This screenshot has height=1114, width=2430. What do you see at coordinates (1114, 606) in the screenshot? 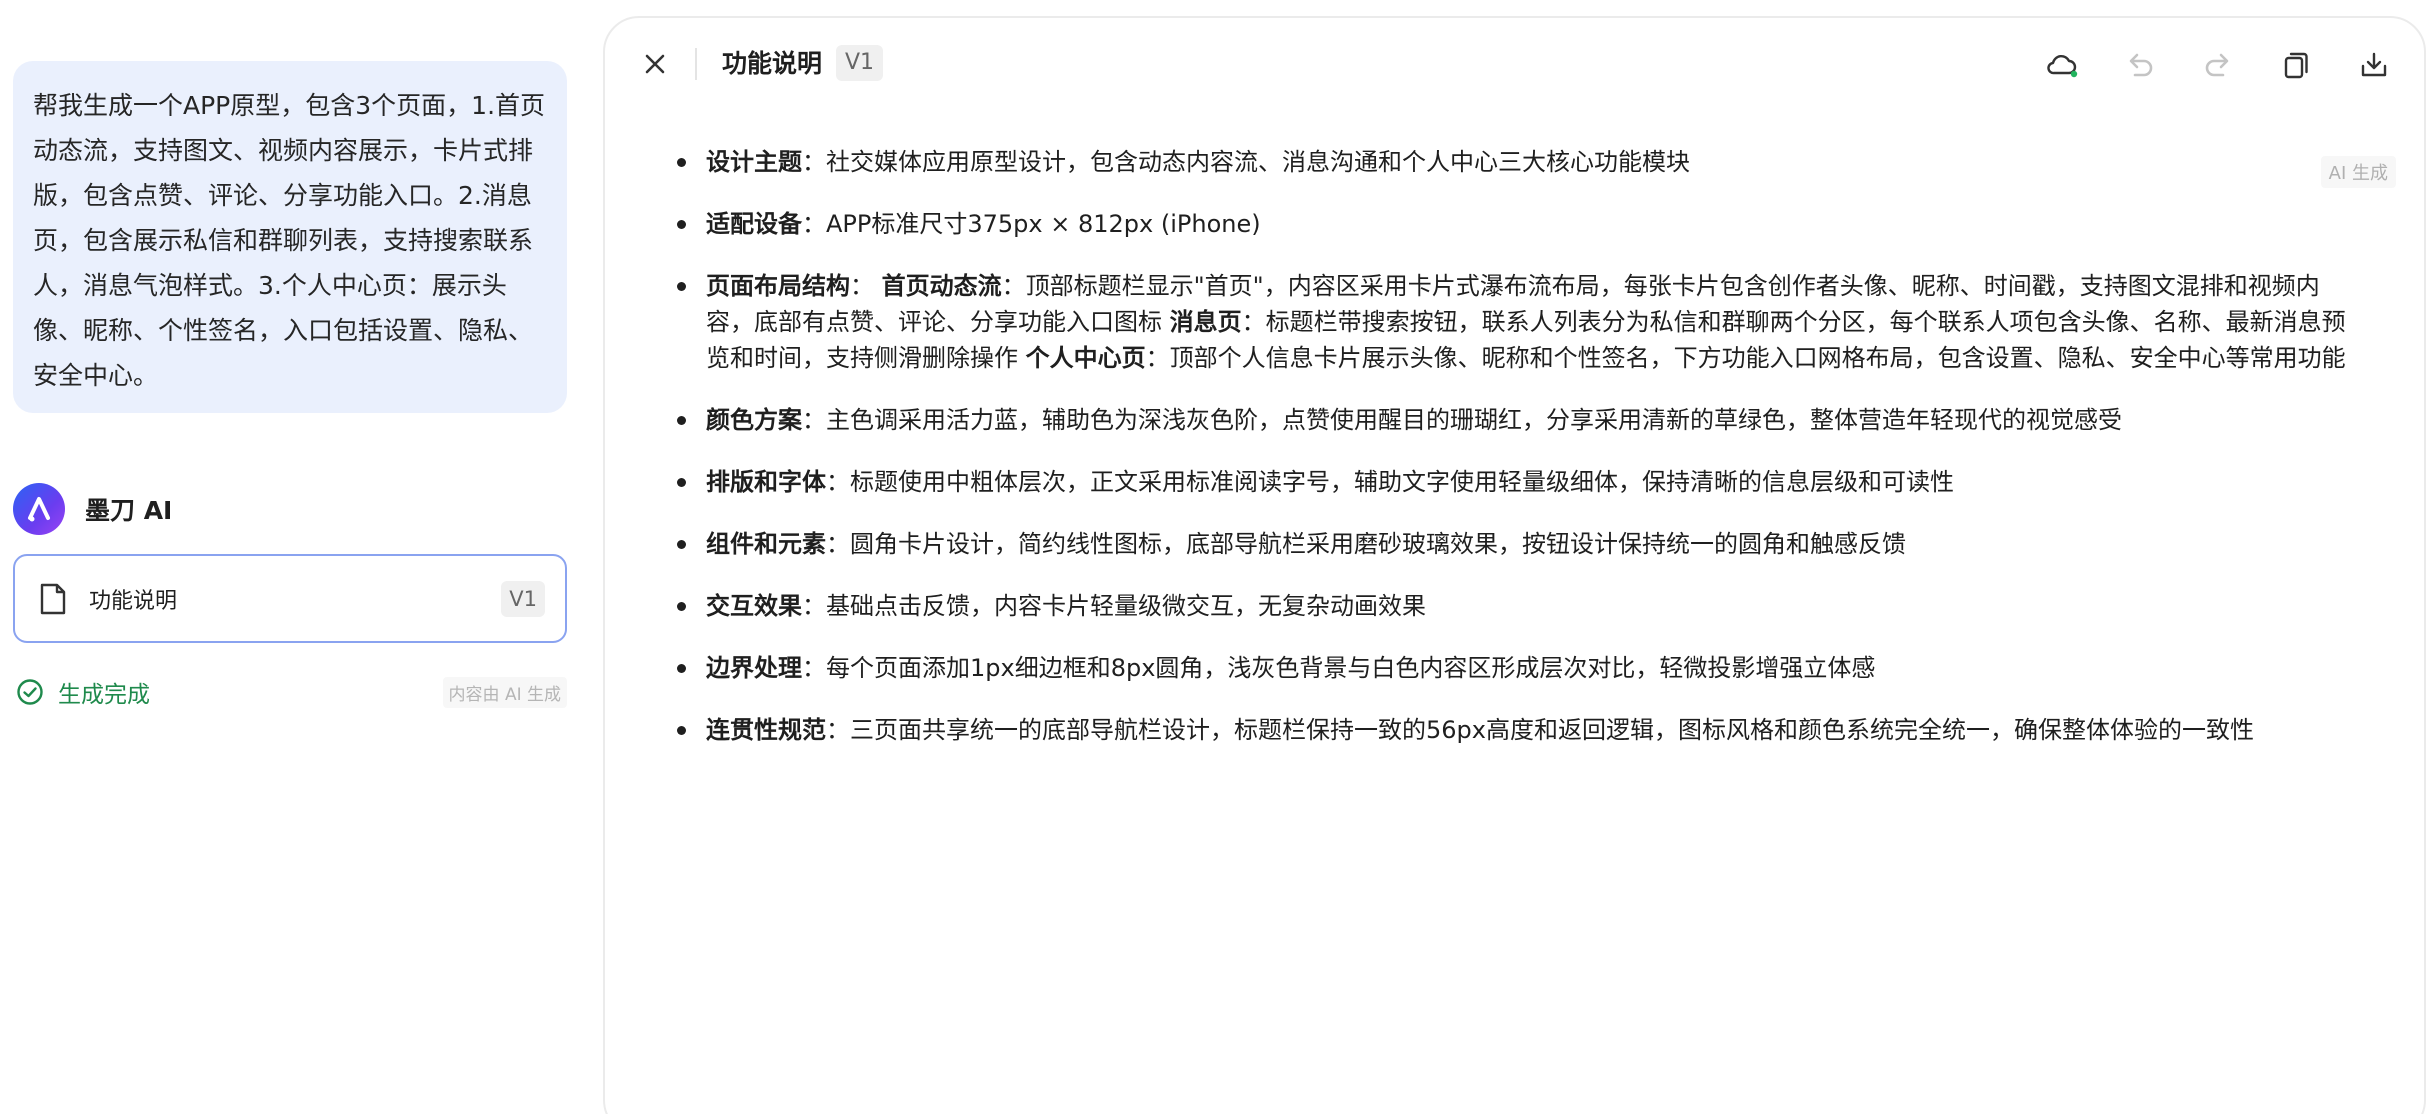
I see `item-text: ：基础点击反馈，内容卡片轻量级微交互，无复杂动画效果` at bounding box center [1114, 606].